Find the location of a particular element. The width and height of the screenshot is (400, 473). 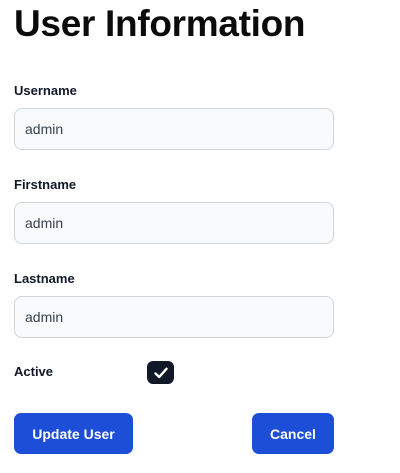

cancel-button: Cancel is located at coordinates (293, 433).